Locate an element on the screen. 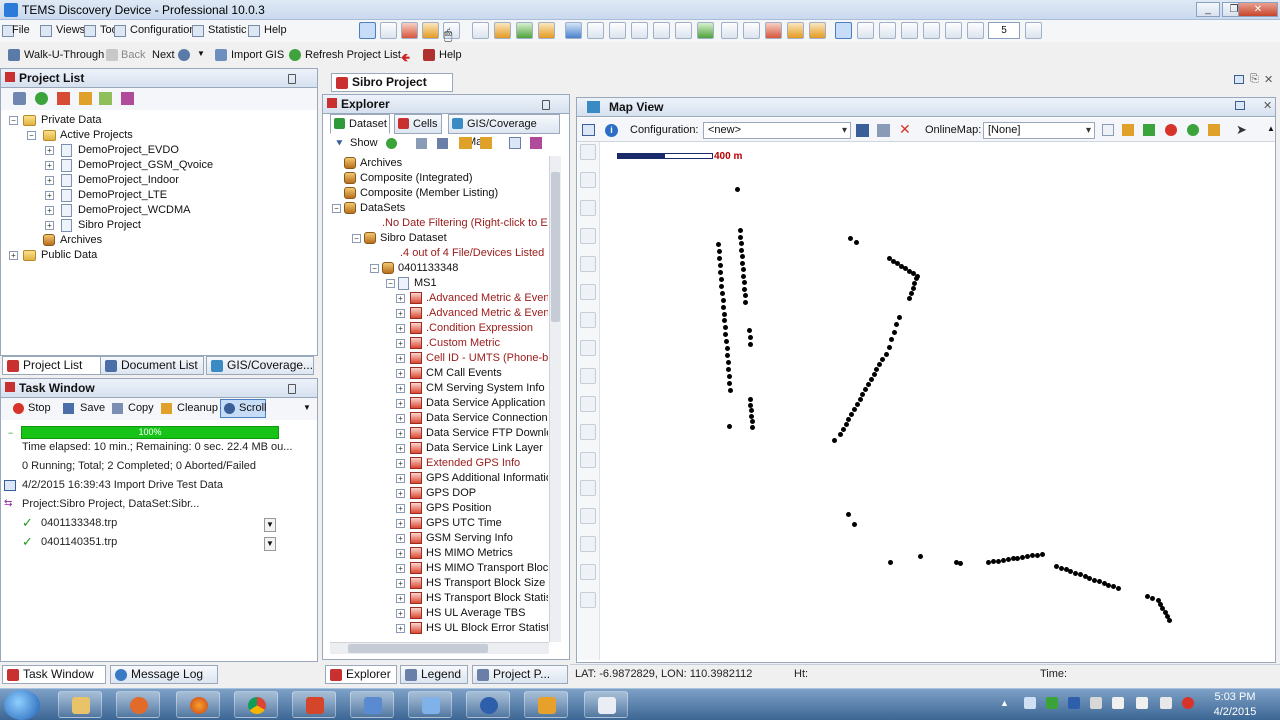 The height and width of the screenshot is (720, 1280). tree-project: DemoProject_WCDMA is located at coordinates (134, 210).